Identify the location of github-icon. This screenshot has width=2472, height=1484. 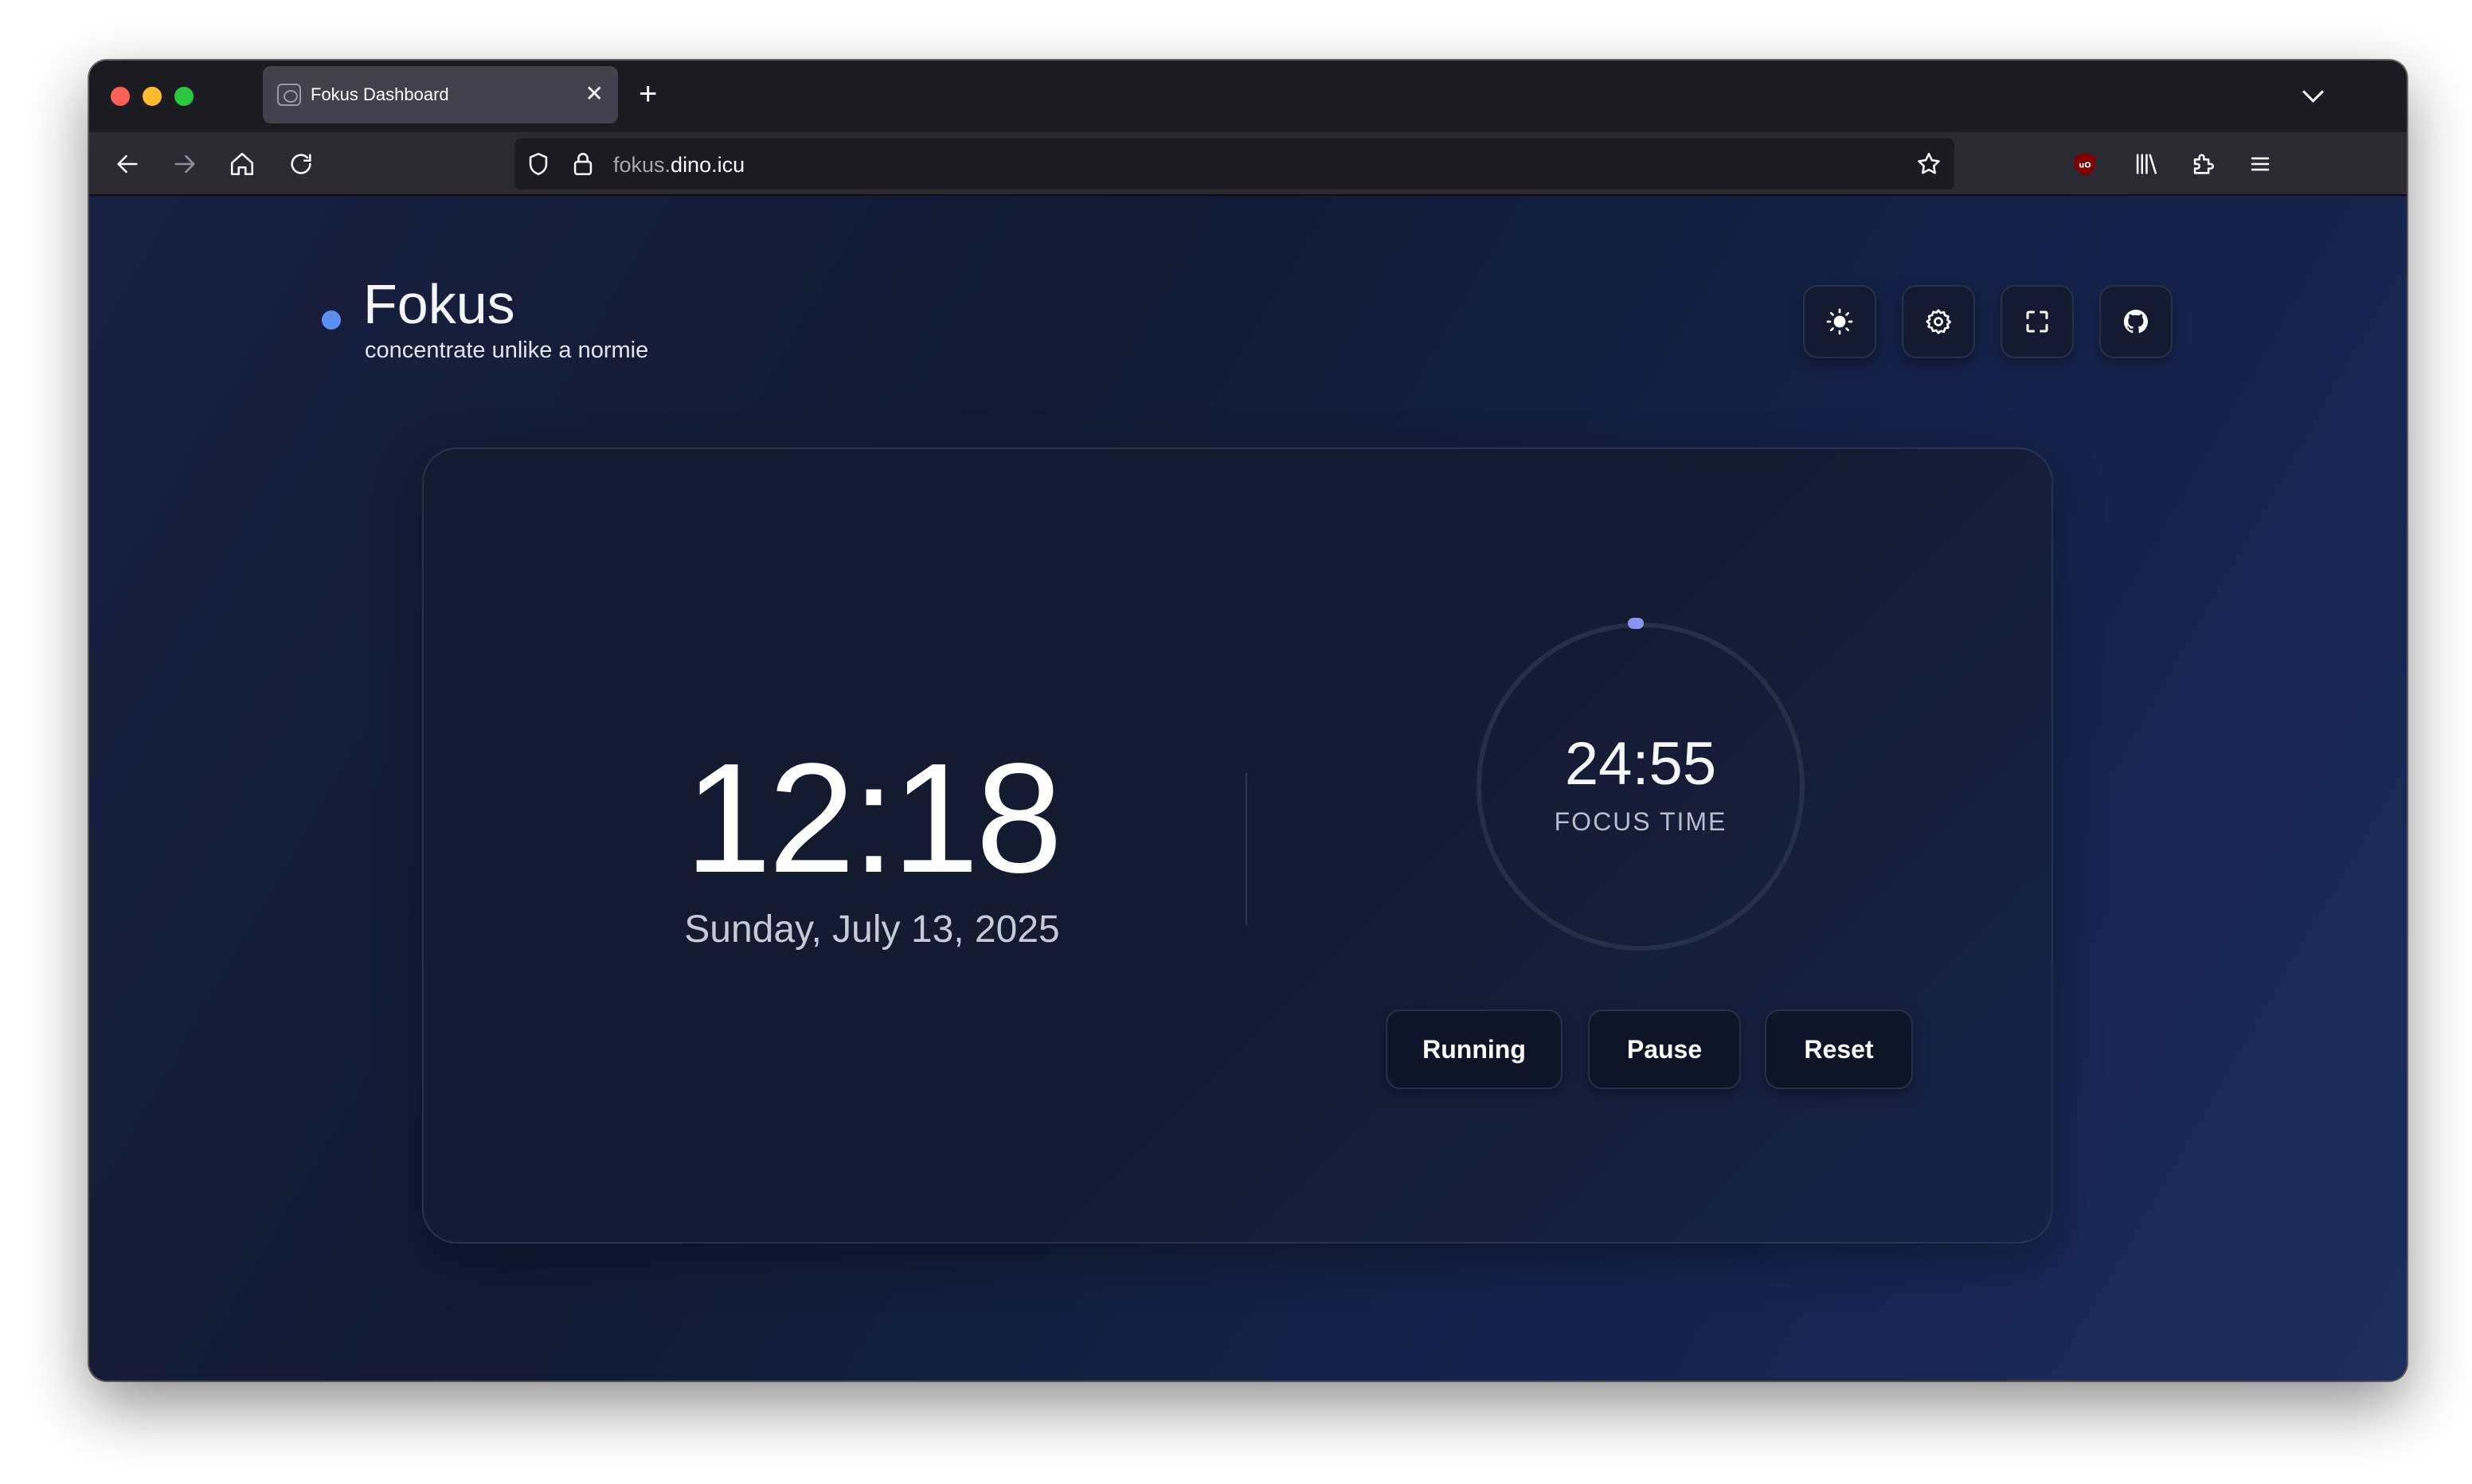
(2135, 321).